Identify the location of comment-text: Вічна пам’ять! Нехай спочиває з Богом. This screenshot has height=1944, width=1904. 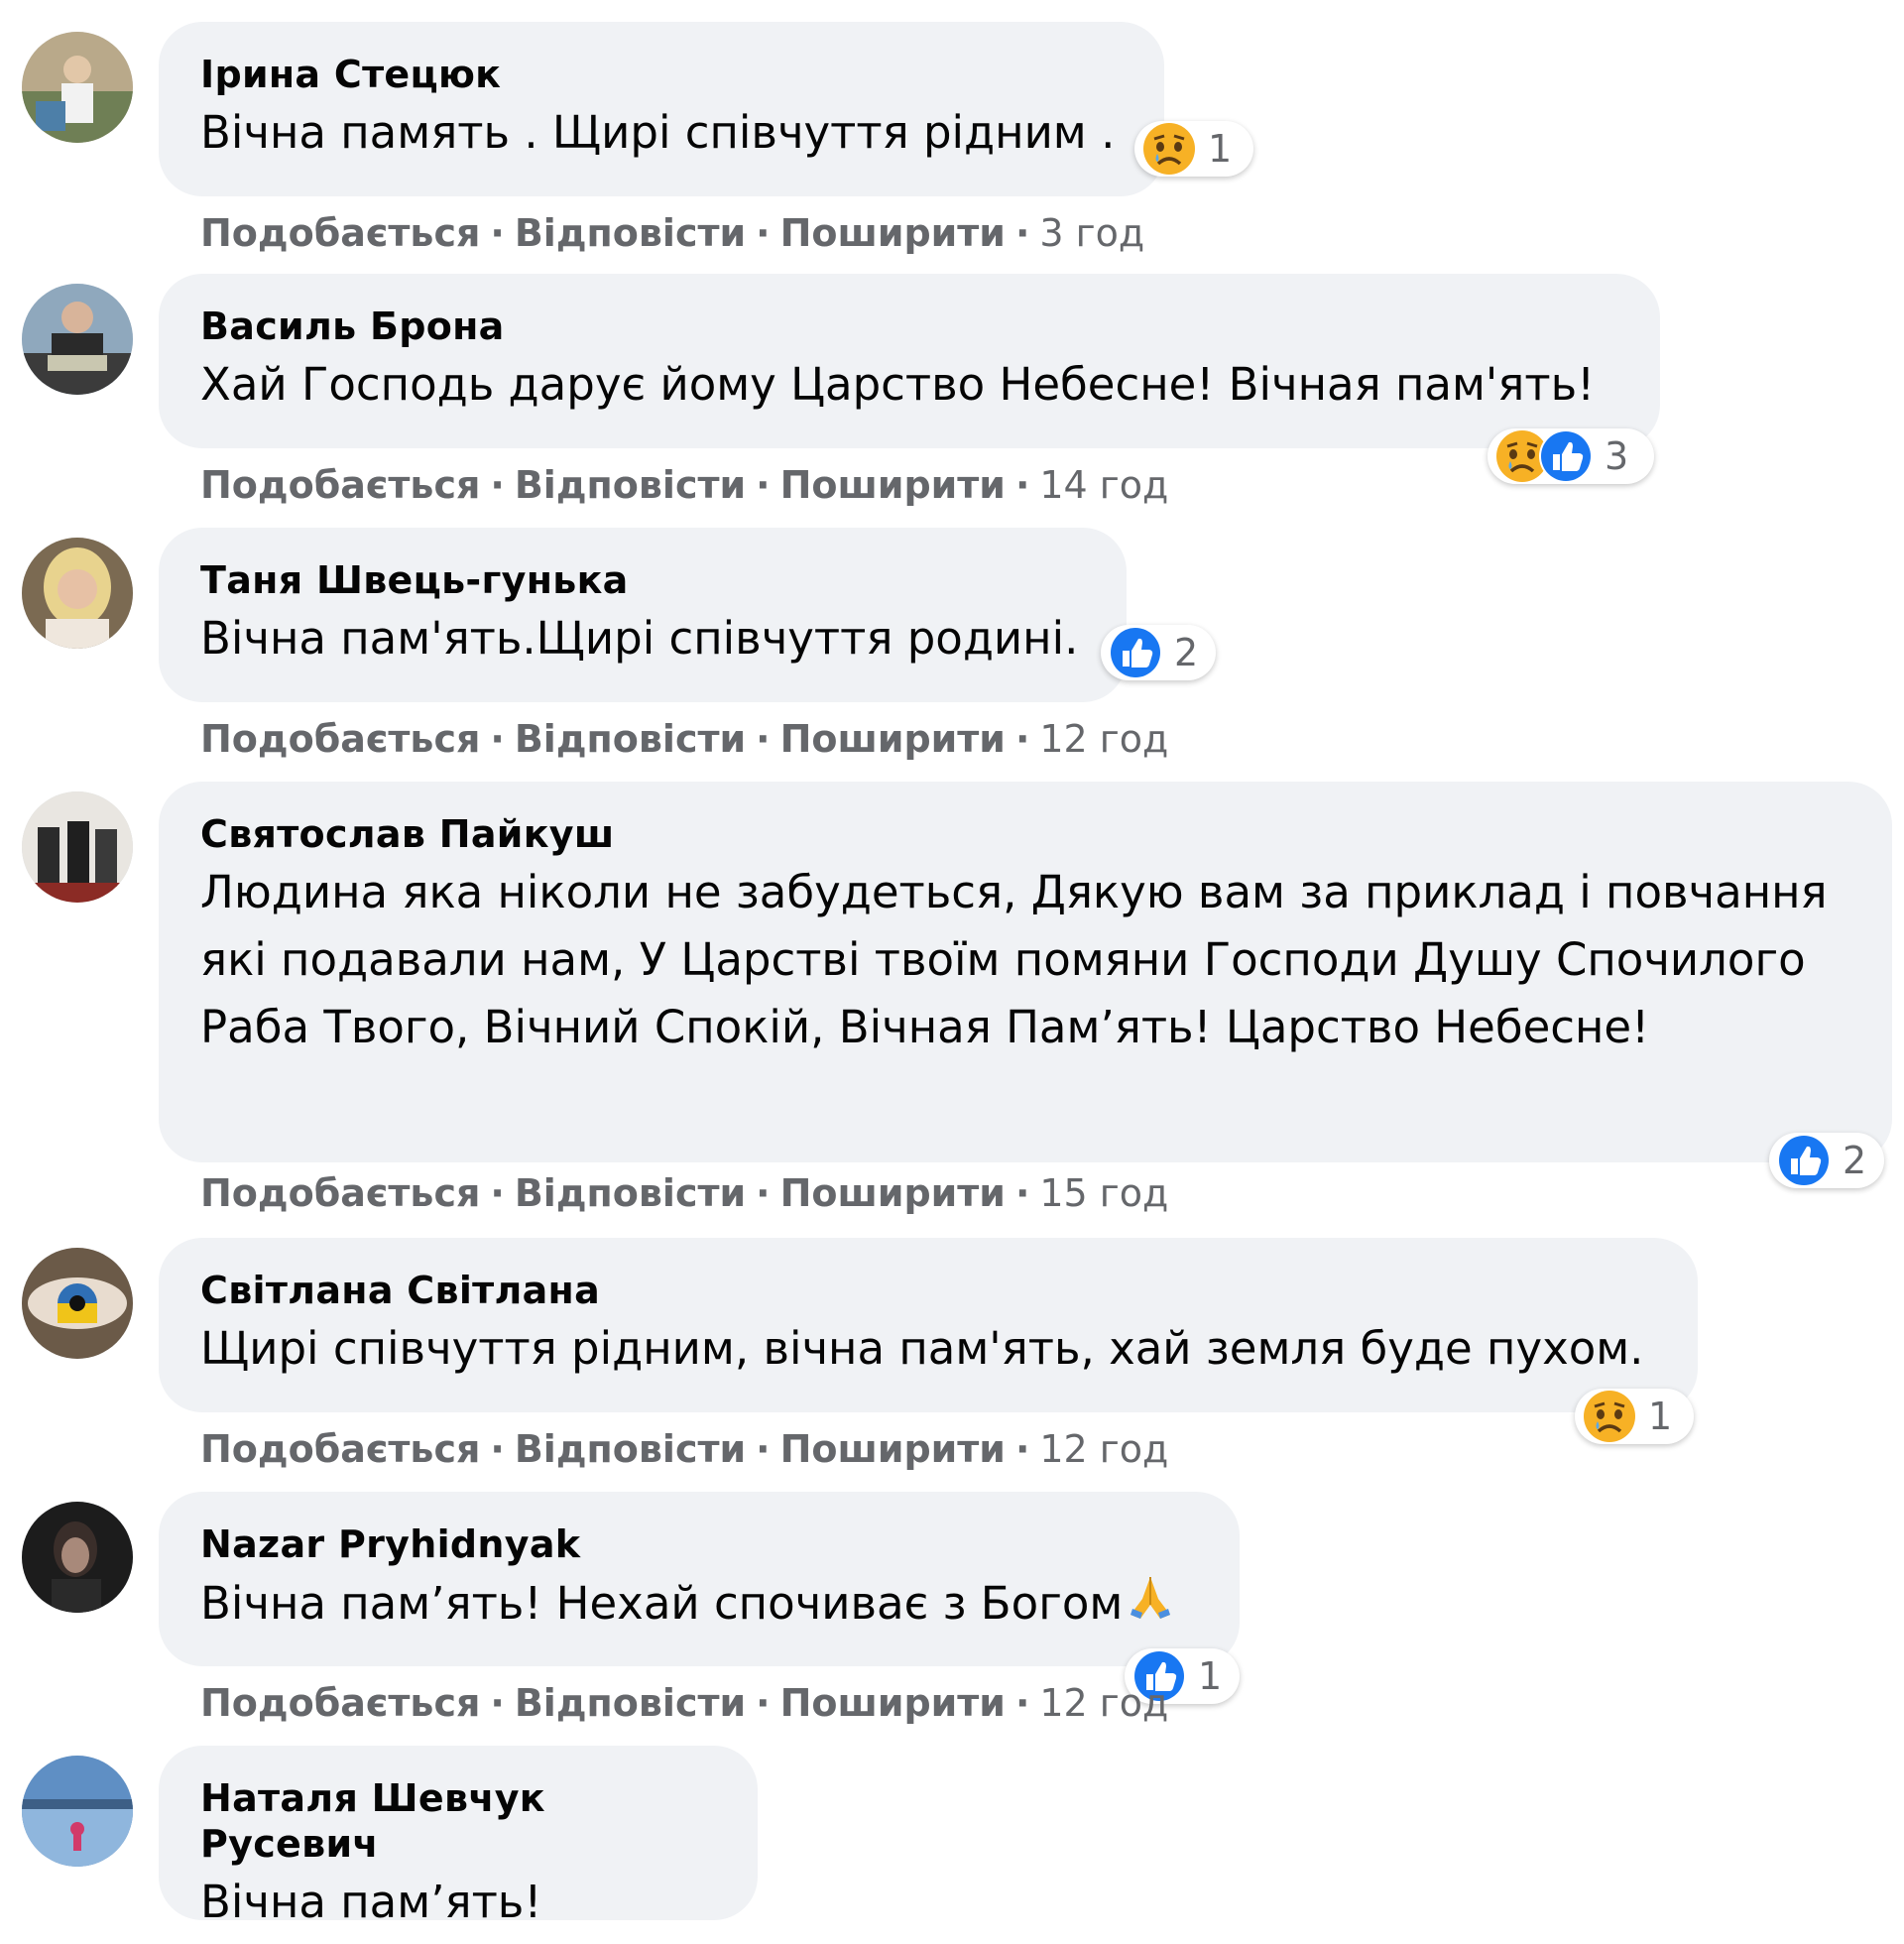
(699, 1603).